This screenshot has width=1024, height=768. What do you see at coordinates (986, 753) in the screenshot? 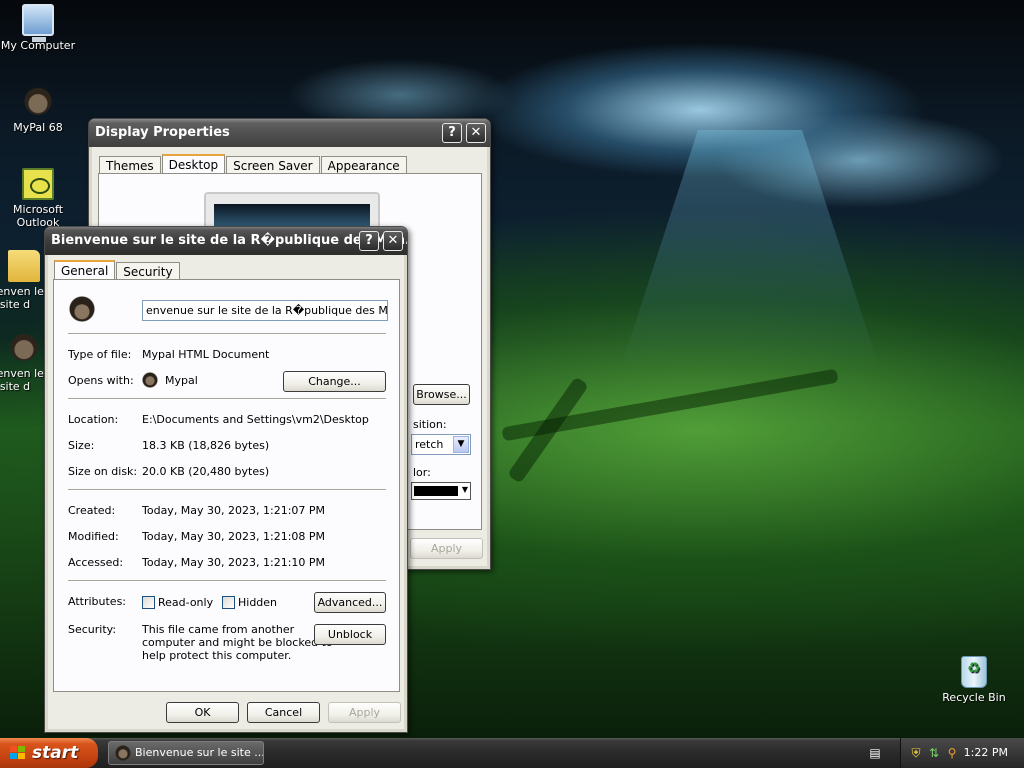
I see `clock: 1:22 PM` at bounding box center [986, 753].